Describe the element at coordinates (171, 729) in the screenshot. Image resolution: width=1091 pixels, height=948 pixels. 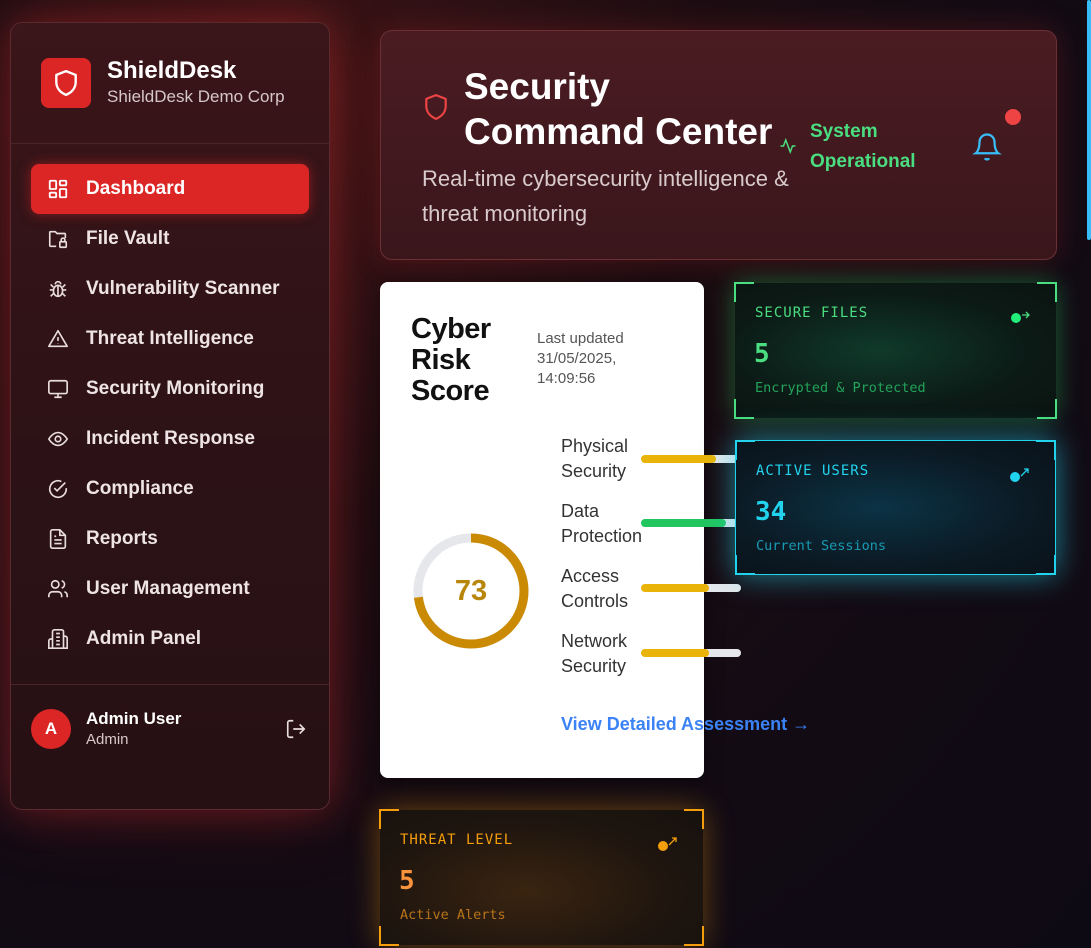
I see `user-profile: A Admin User Admin` at that location.